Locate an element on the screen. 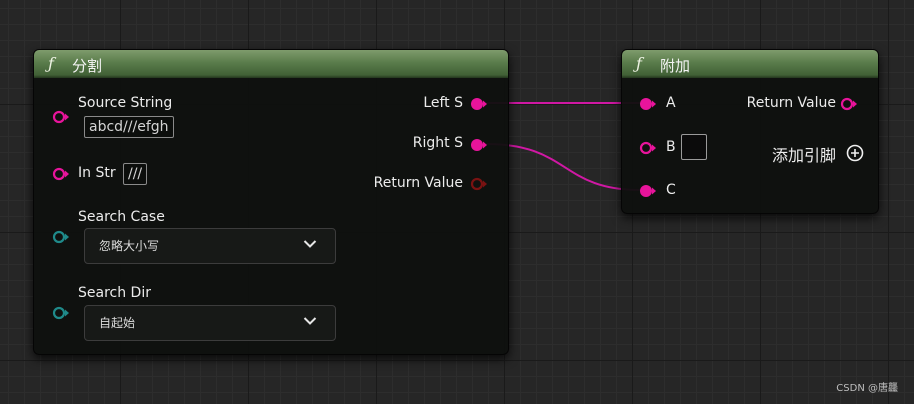 Image resolution: width=914 pixels, height=404 pixels. right-s-label: Right S is located at coordinates (437, 143).